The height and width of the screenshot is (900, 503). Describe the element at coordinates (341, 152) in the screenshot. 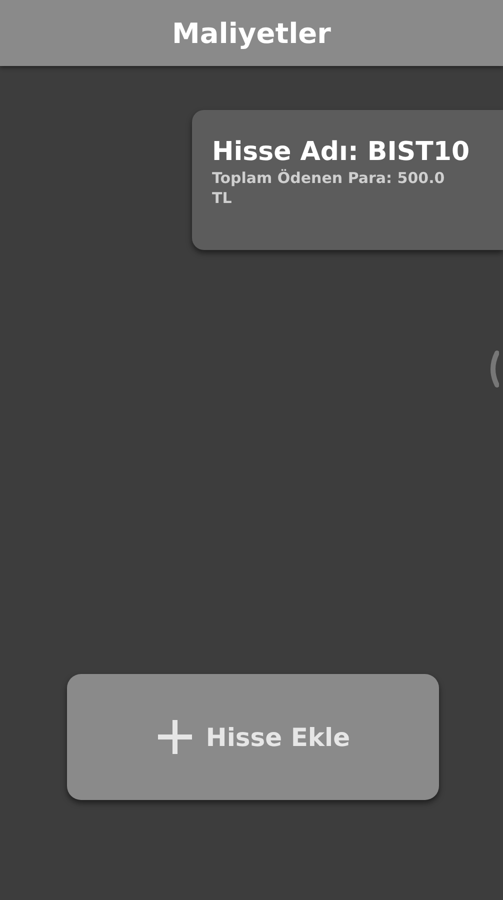

I see `stock-name: Hisse Adı: BIST10` at that location.